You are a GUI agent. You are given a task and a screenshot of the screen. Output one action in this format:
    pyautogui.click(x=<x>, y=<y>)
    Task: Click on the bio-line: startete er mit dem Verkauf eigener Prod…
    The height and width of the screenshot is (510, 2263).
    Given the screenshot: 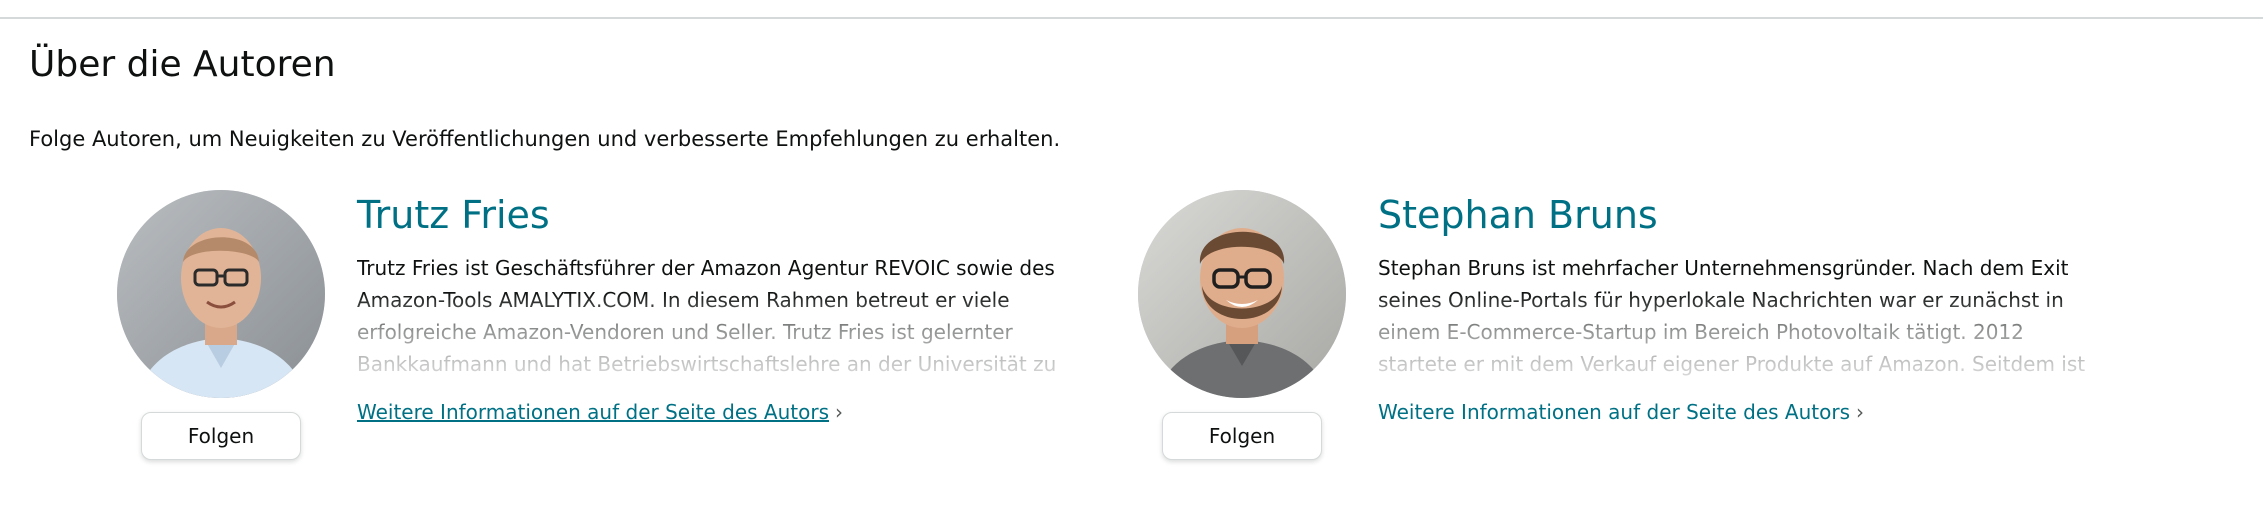 What is the action you would take?
    pyautogui.click(x=1732, y=364)
    